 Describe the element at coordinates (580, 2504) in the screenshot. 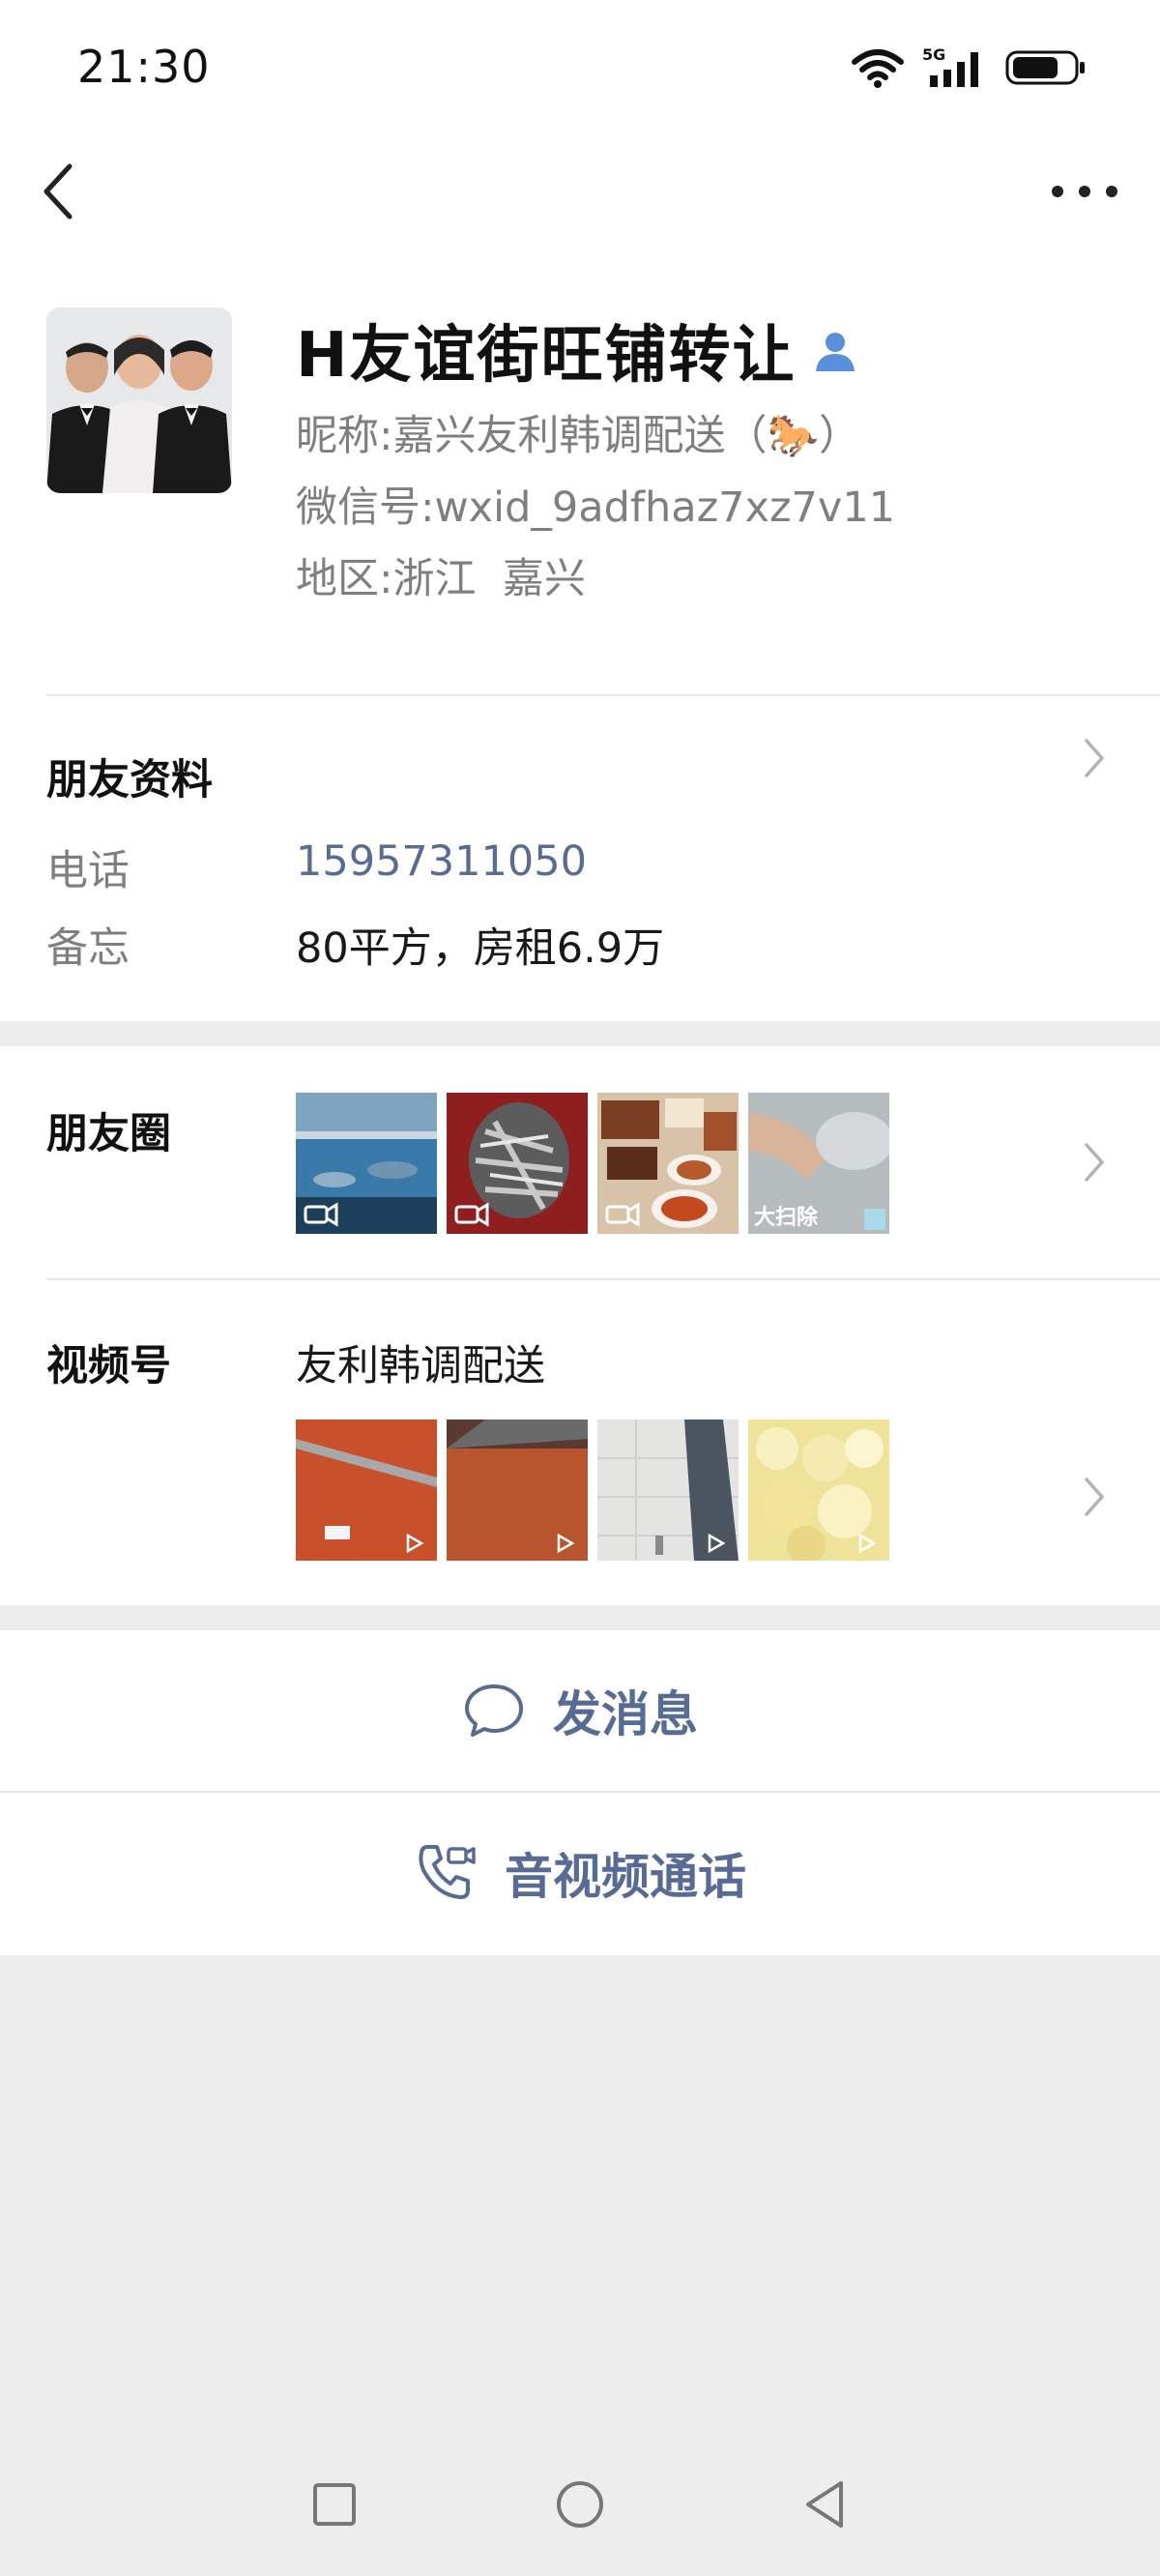

I see `home-icon` at that location.